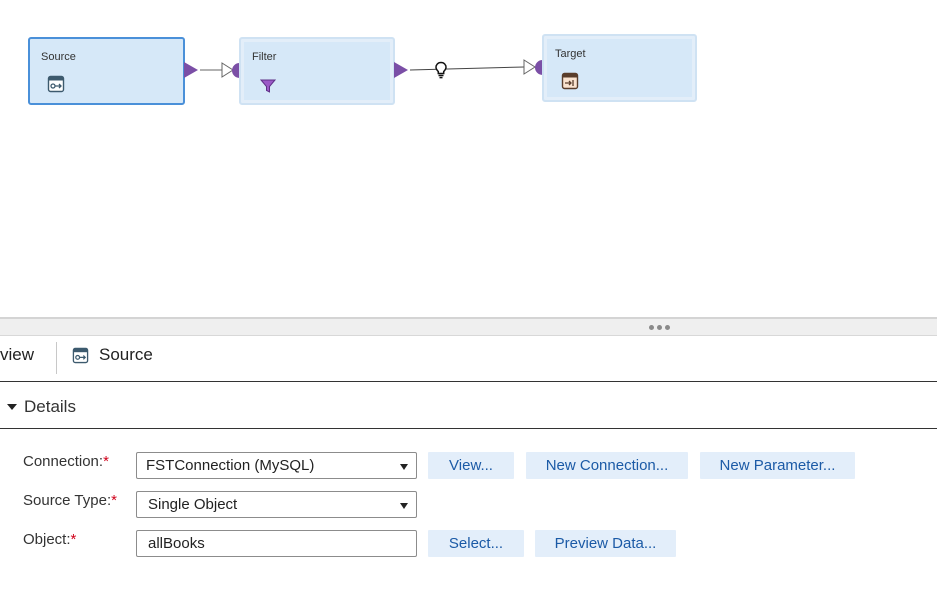 This screenshot has width=937, height=612. I want to click on properties-tab-bar: view Source, so click(468, 359).